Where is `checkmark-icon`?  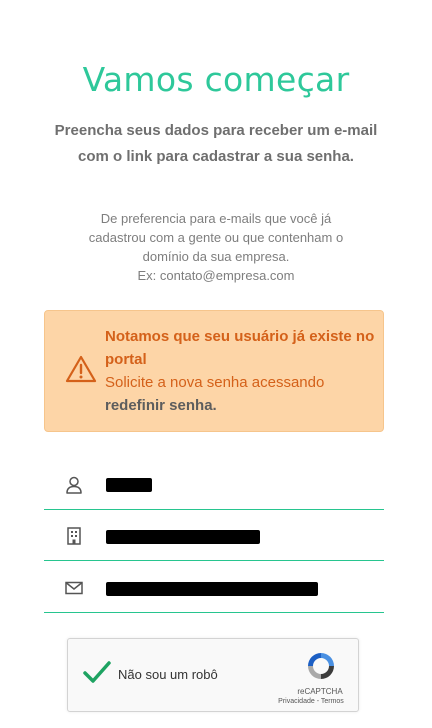 checkmark-icon is located at coordinates (97, 672).